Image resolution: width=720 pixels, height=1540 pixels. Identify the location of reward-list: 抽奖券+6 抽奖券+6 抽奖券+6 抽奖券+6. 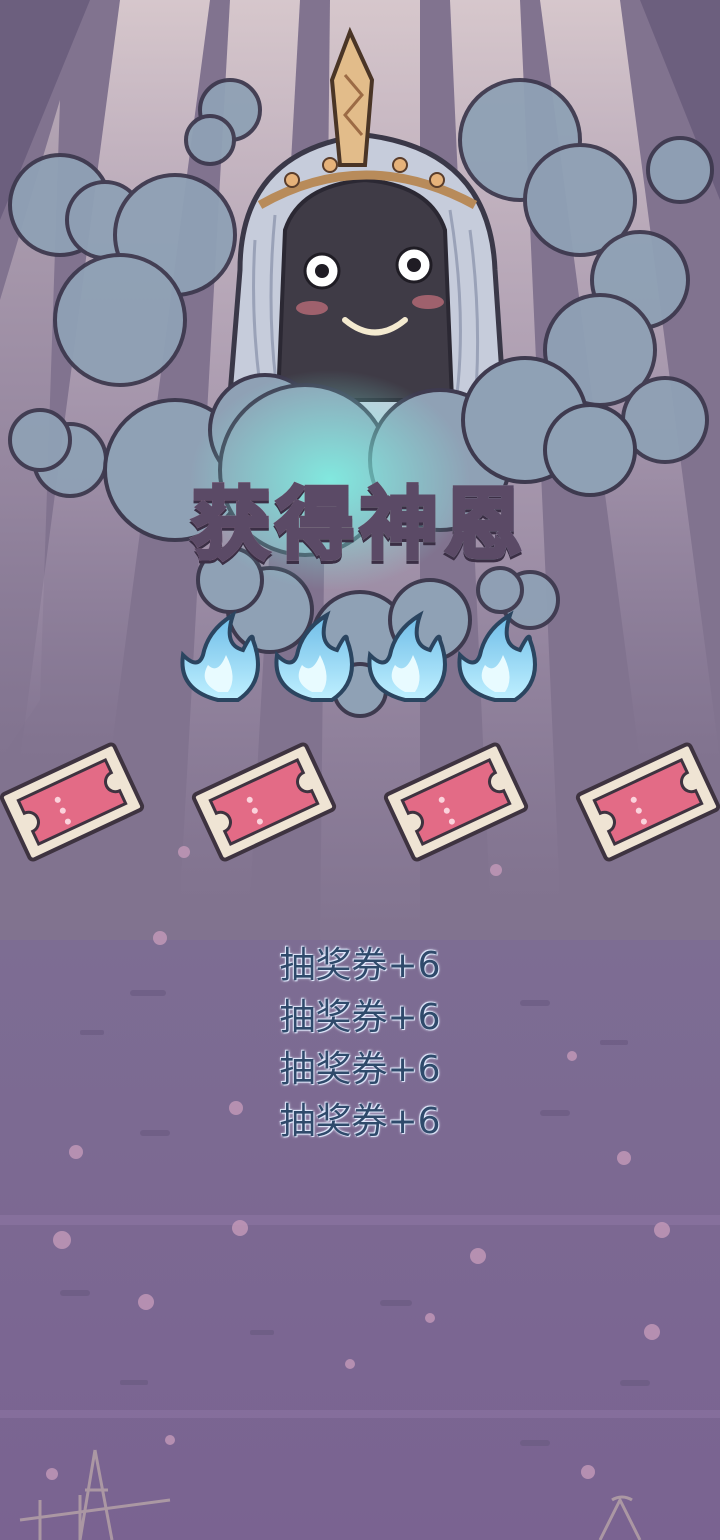
(360, 1044).